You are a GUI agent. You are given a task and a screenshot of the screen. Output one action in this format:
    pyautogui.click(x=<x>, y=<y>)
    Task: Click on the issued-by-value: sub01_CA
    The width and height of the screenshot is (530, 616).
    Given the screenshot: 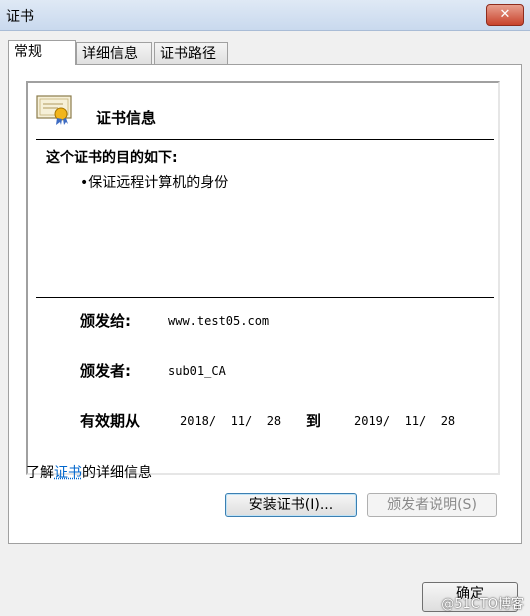 What is the action you would take?
    pyautogui.click(x=197, y=371)
    